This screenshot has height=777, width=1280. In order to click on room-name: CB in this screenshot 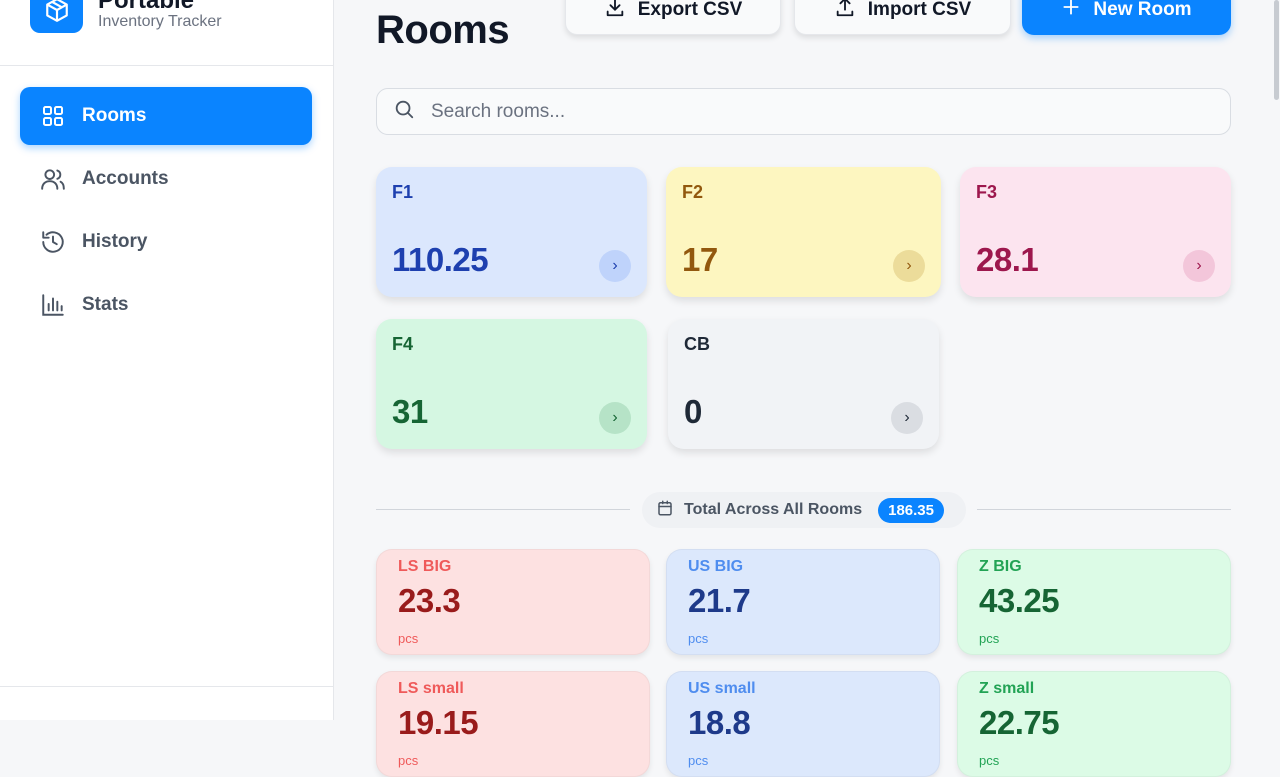, I will do `click(697, 344)`.